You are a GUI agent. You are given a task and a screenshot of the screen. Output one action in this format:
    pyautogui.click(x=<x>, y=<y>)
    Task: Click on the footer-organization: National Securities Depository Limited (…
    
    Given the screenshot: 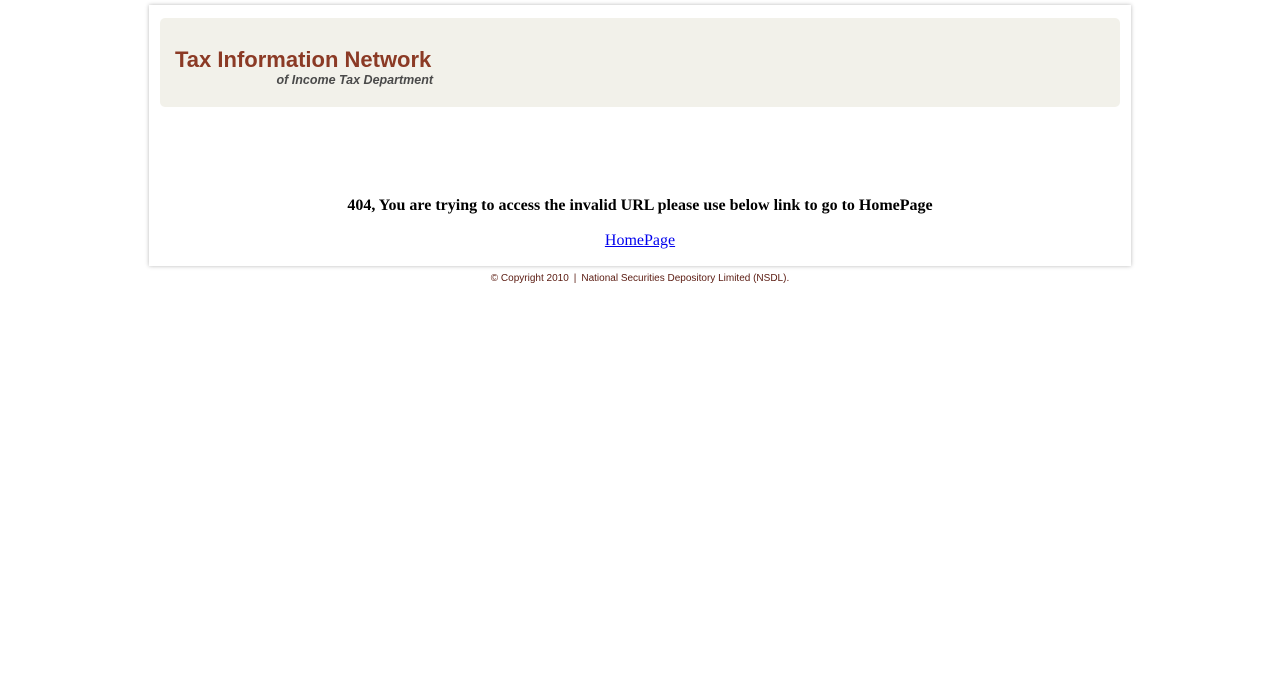 What is the action you would take?
    pyautogui.click(x=685, y=278)
    